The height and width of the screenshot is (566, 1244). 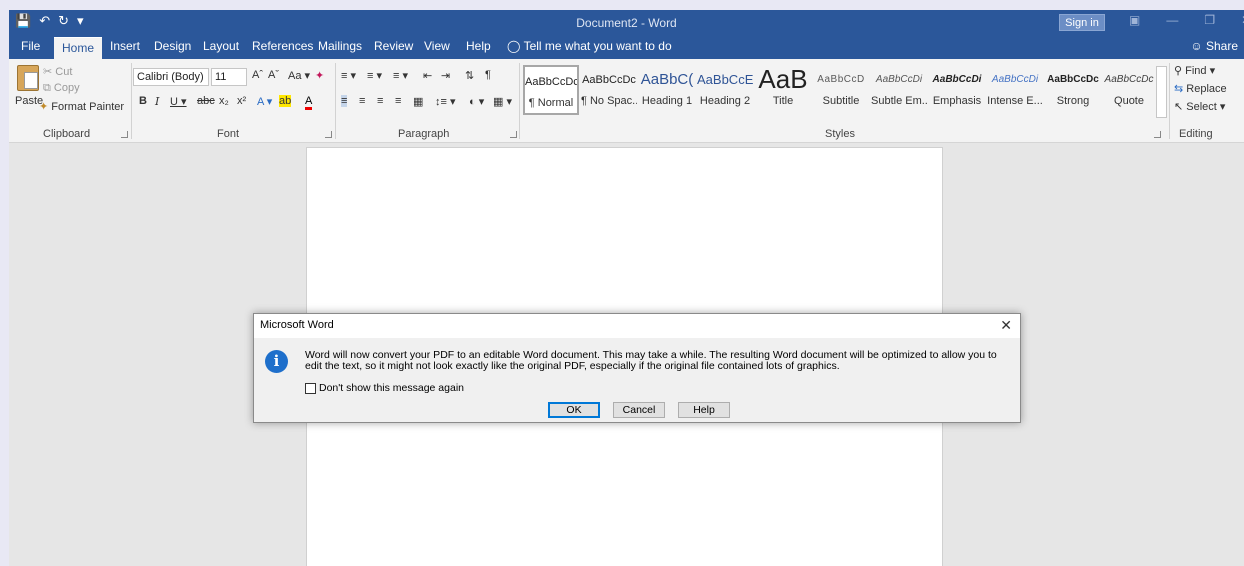 I want to click on style-sample: AaBbCcE, so click(x=725, y=79).